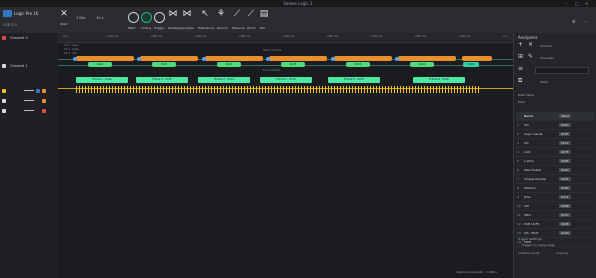  I want to click on file-icon: ▤, so click(264, 14).